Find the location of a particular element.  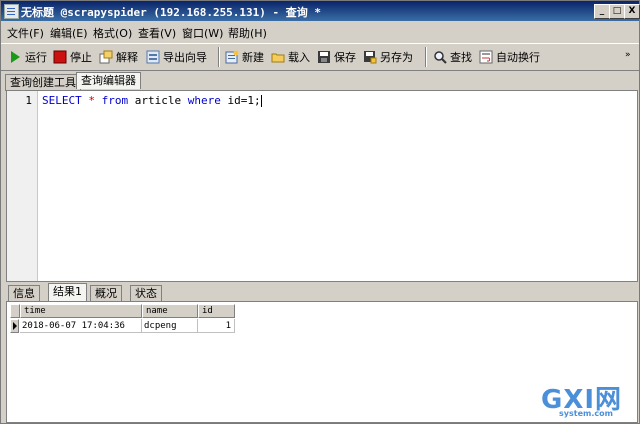

sql-condition: id=1; is located at coordinates (240, 100).